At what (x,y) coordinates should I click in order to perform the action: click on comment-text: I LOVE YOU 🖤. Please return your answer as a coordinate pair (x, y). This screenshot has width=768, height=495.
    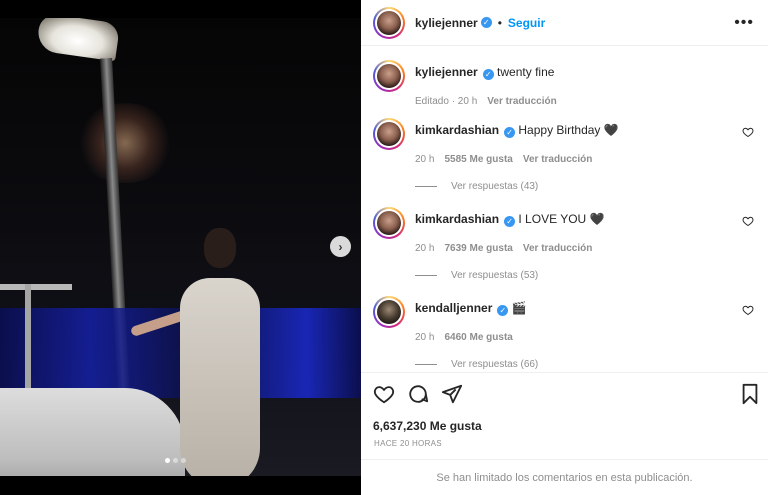
    Looking at the image, I should click on (561, 219).